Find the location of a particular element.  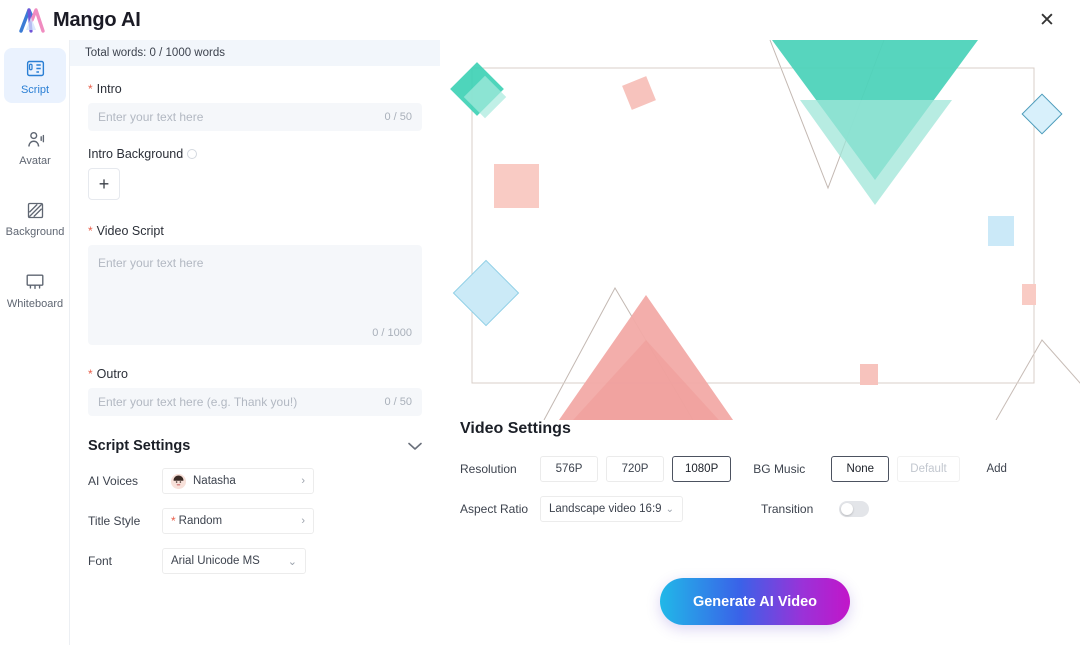

blue-square is located at coordinates (1001, 231).